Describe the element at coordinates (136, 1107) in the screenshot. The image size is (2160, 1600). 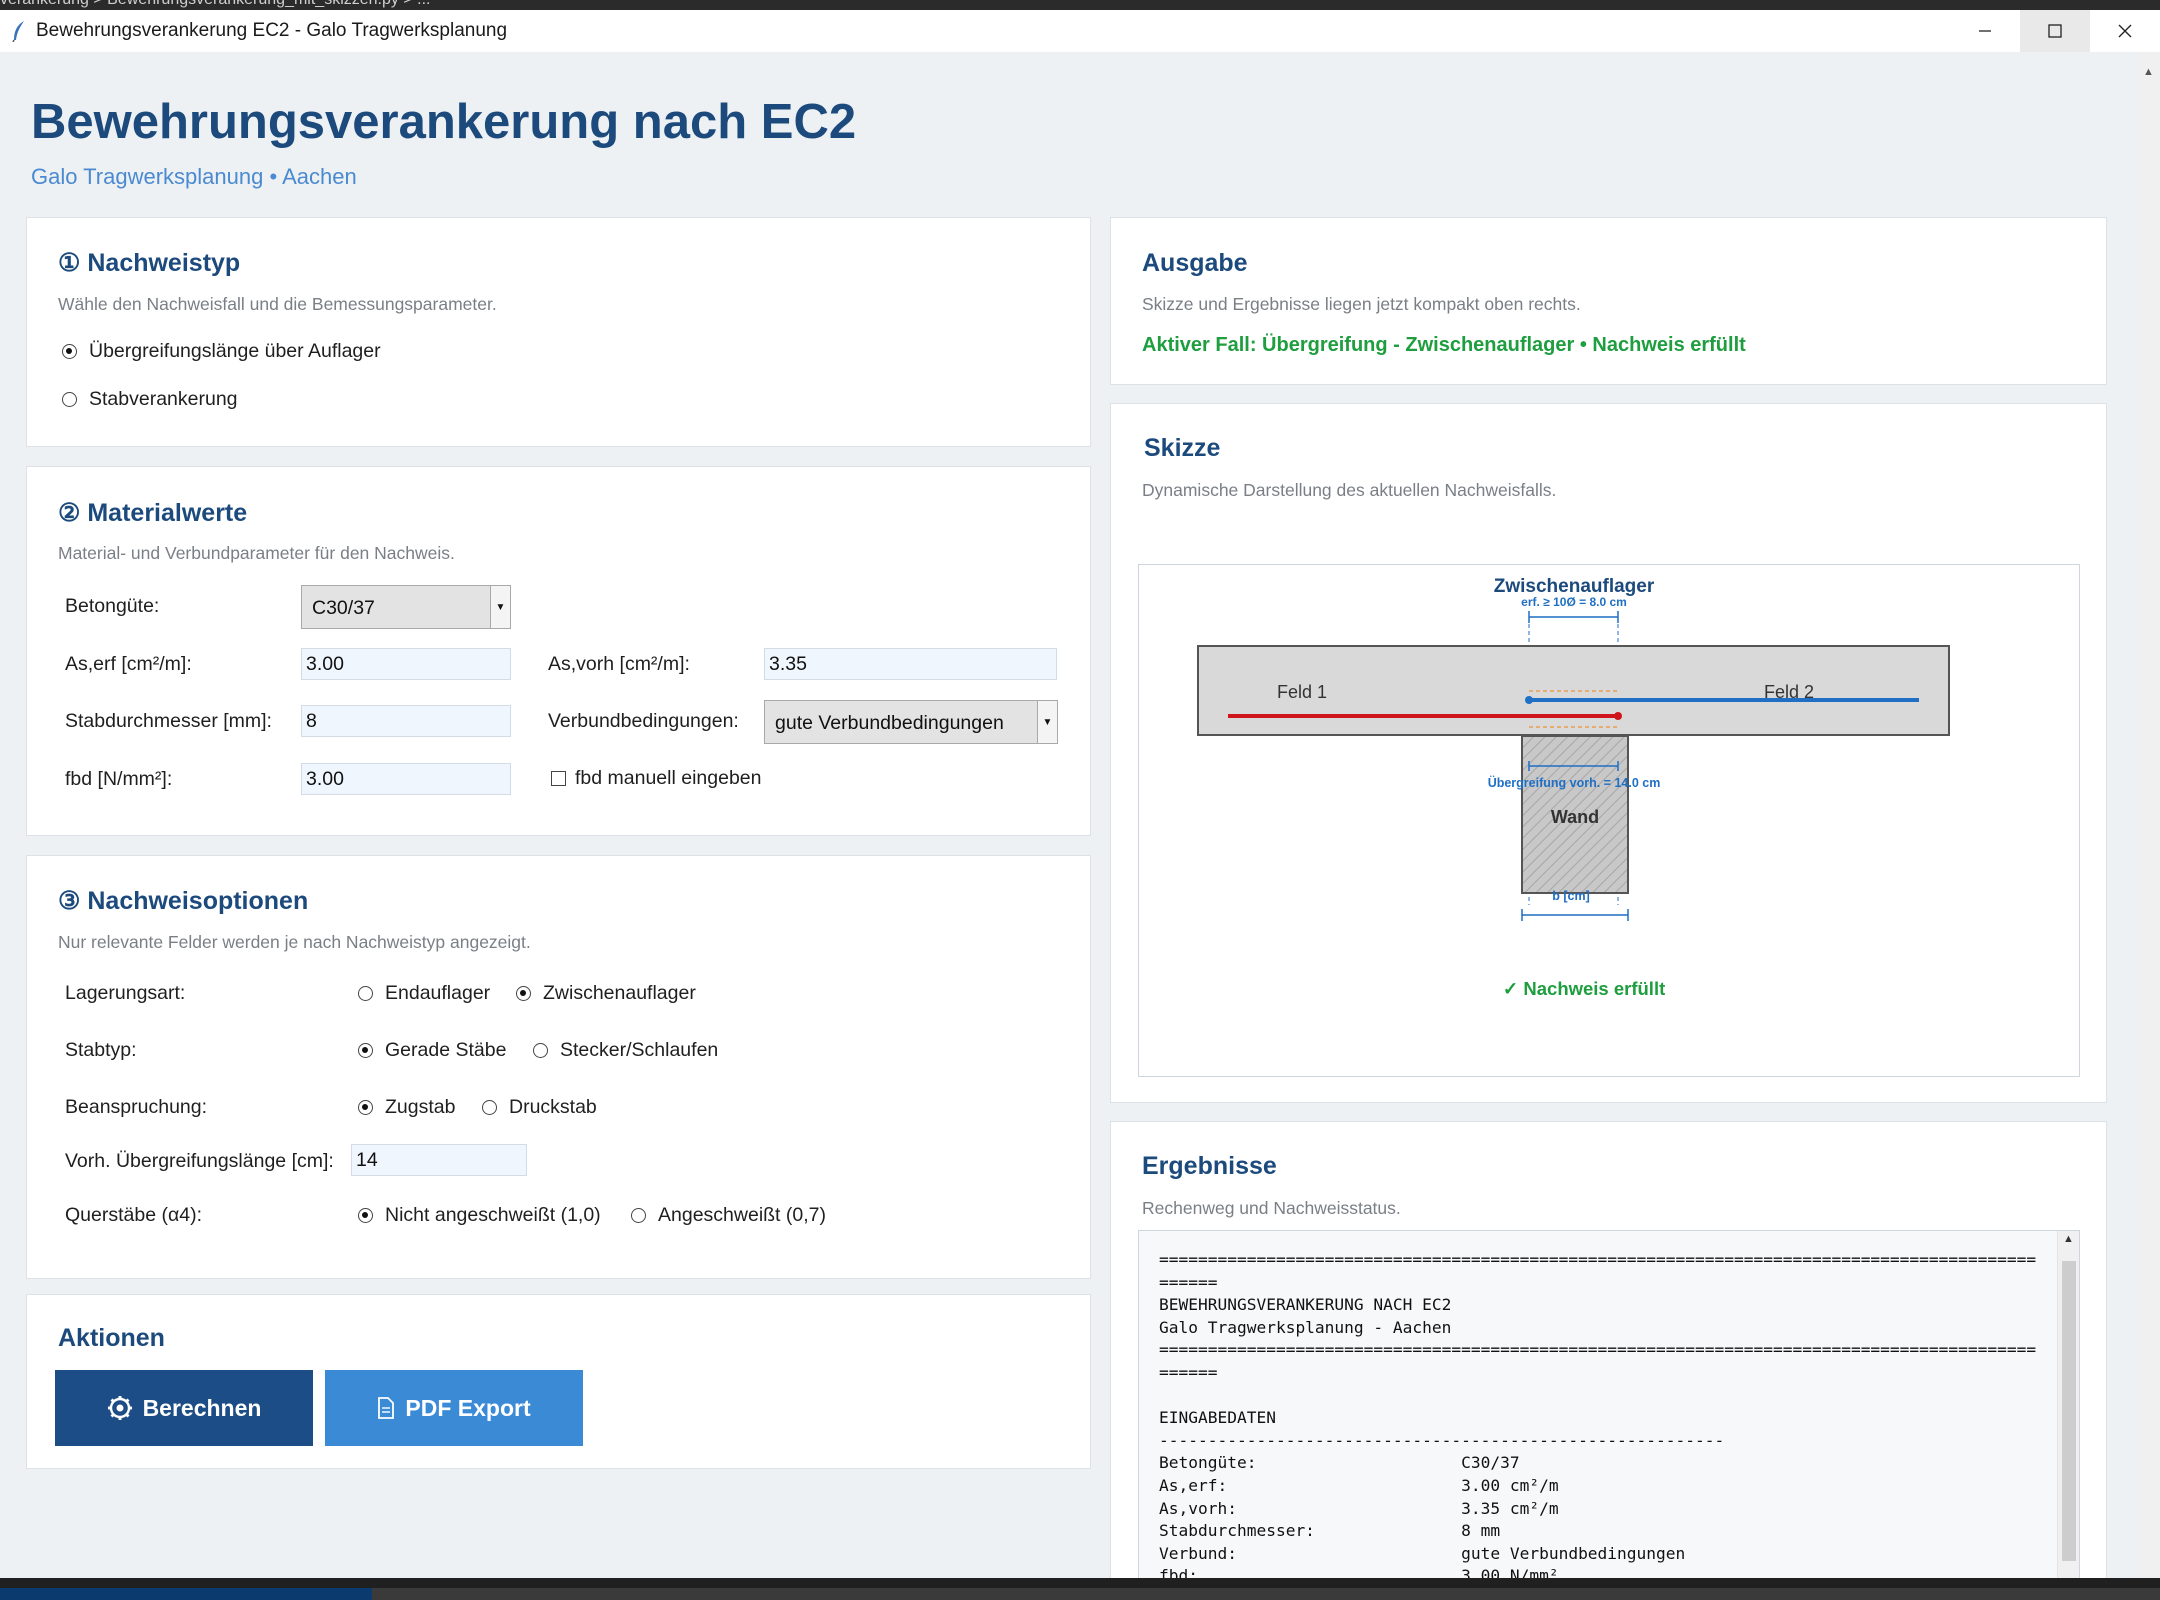
I see `beanspruchung-label: Beanspruchung:` at that location.